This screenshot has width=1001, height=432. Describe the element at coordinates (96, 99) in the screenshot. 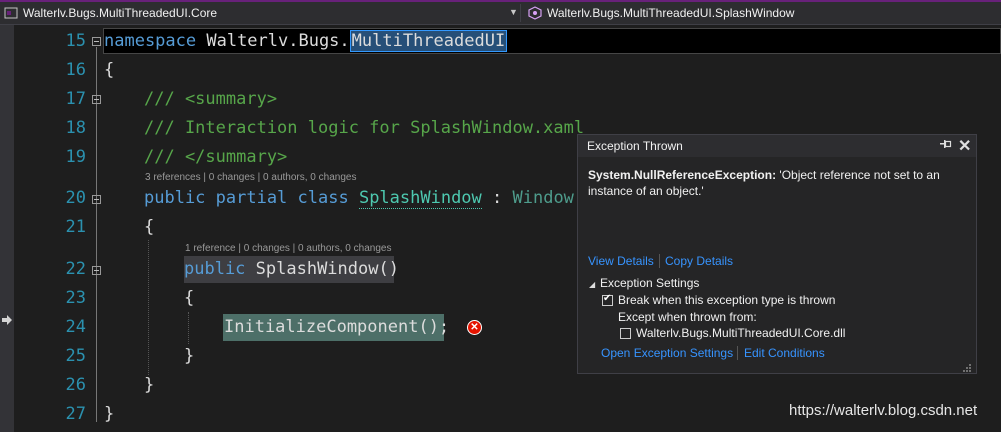

I see `collapse-summary-icon` at that location.